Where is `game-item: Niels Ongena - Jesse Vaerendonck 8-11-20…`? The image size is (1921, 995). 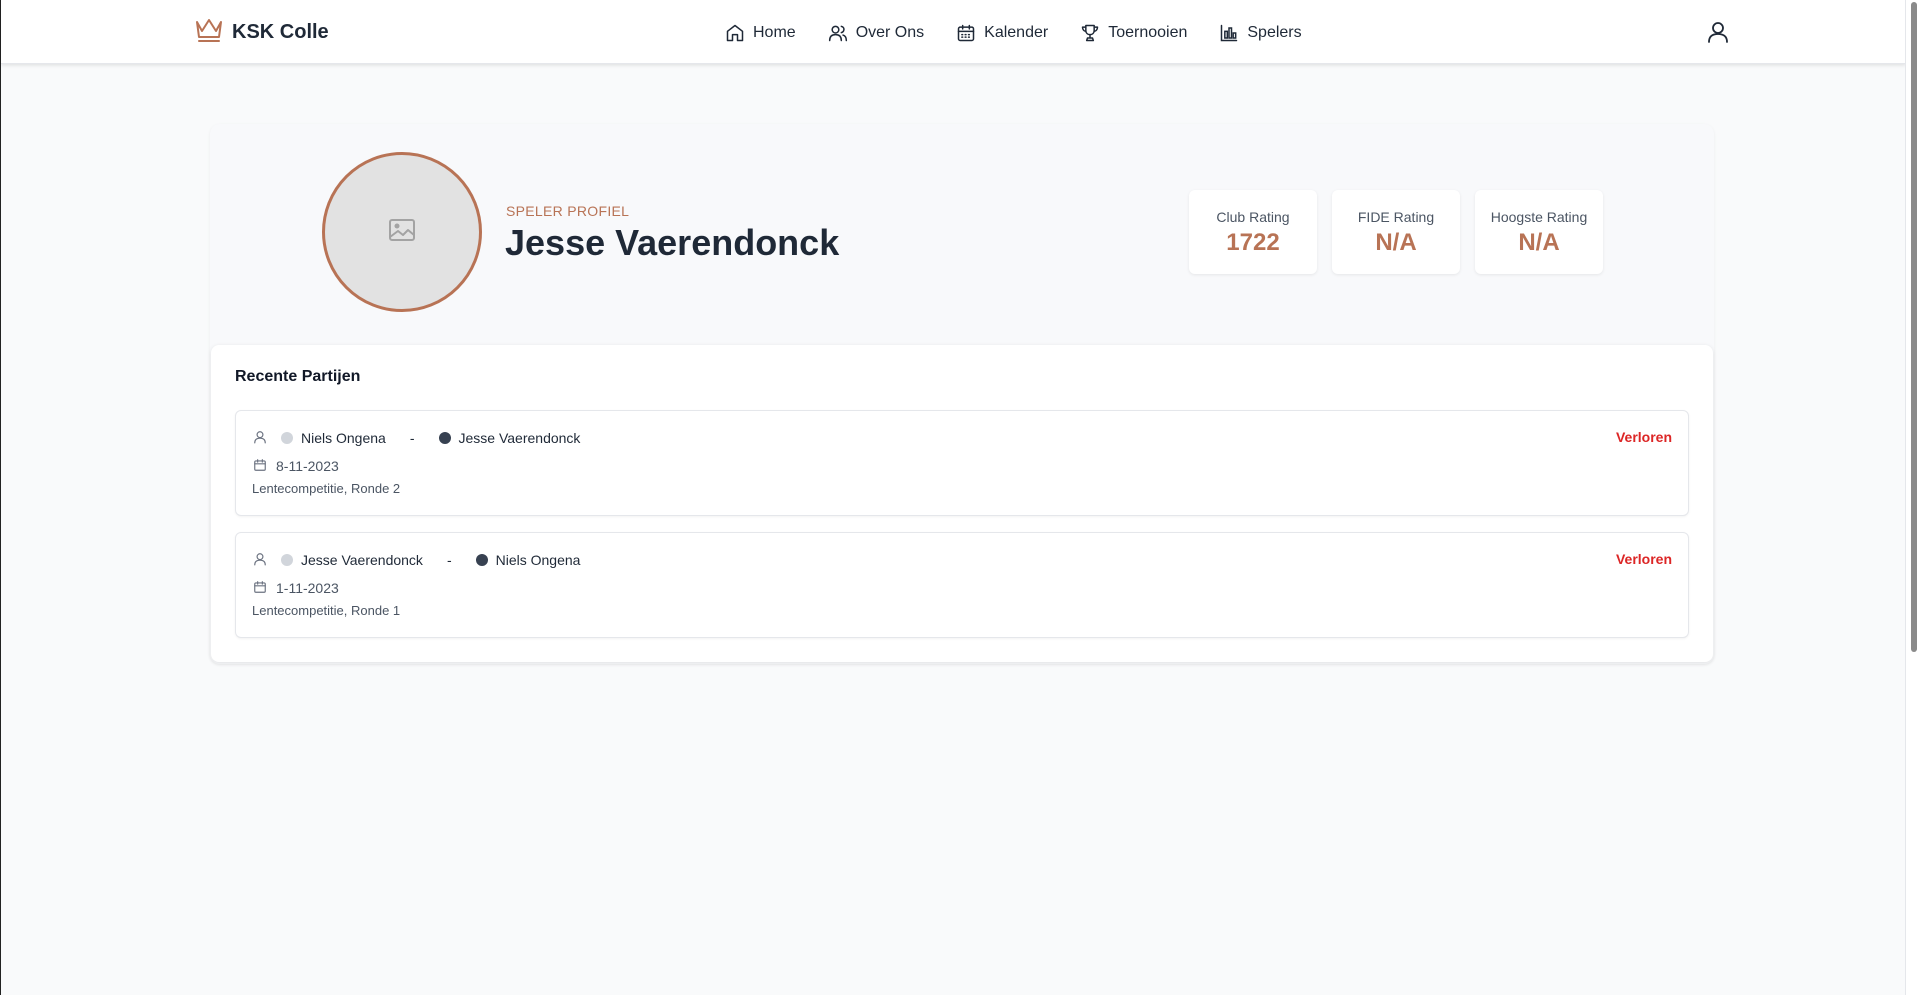 game-item: Niels Ongena - Jesse Vaerendonck 8-11-20… is located at coordinates (962, 463).